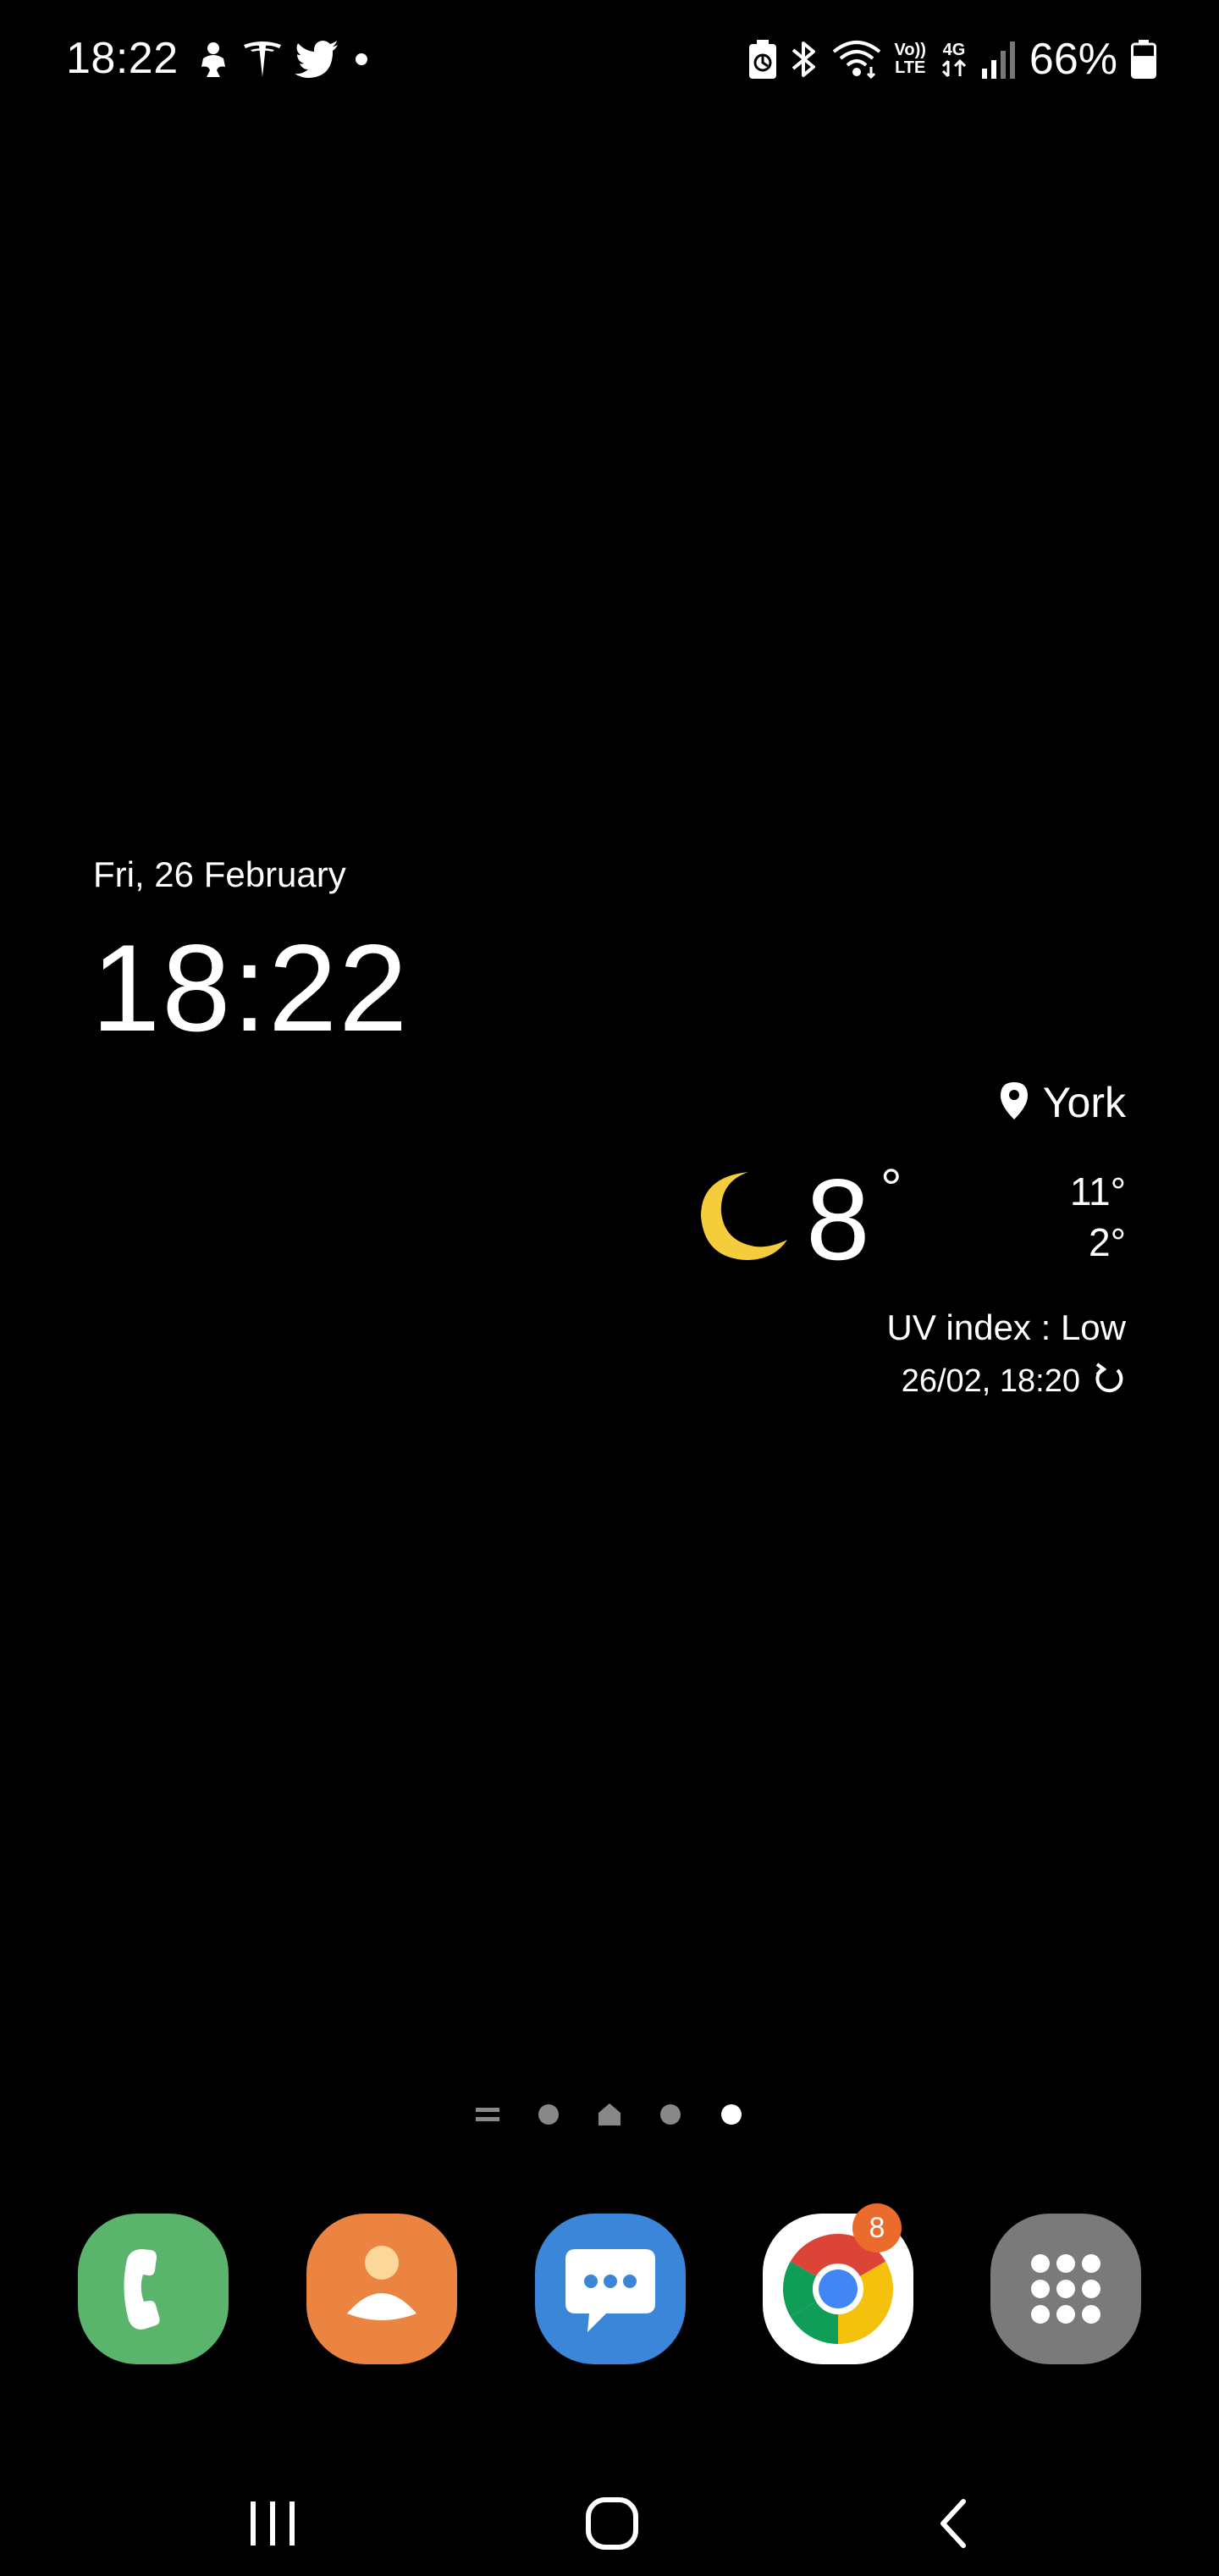 This screenshot has width=1219, height=2576. I want to click on home-button, so click(612, 2525).